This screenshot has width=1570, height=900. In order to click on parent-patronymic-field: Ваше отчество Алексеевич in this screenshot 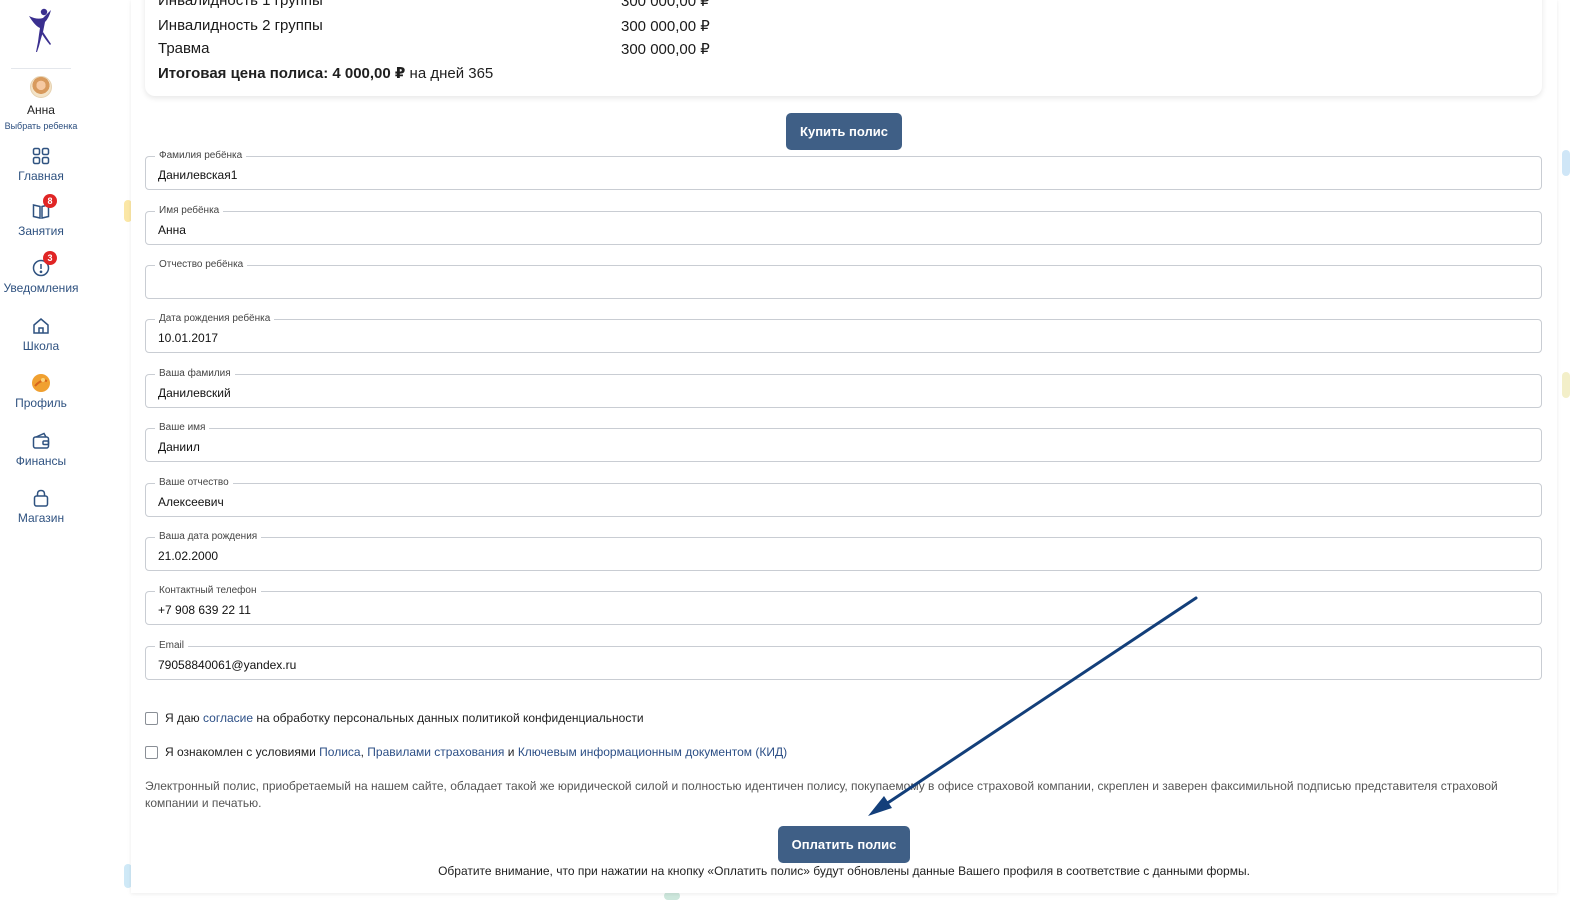, I will do `click(843, 497)`.